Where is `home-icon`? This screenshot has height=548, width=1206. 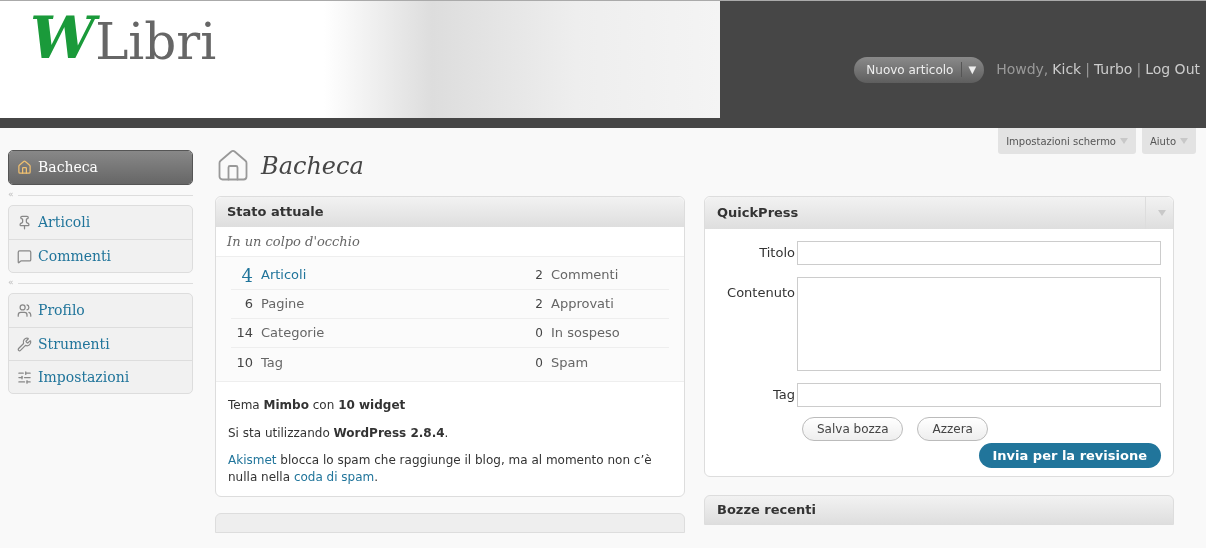 home-icon is located at coordinates (24, 167).